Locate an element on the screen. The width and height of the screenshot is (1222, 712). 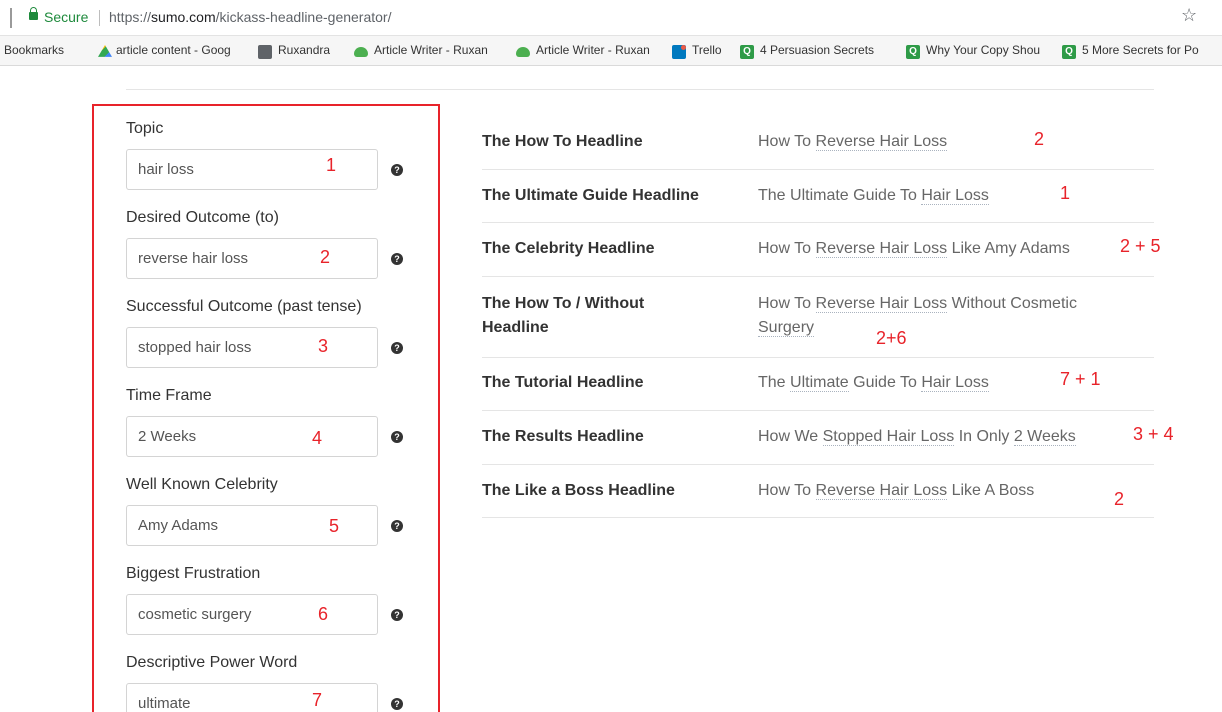
annotation-number: 6 is located at coordinates (323, 614).